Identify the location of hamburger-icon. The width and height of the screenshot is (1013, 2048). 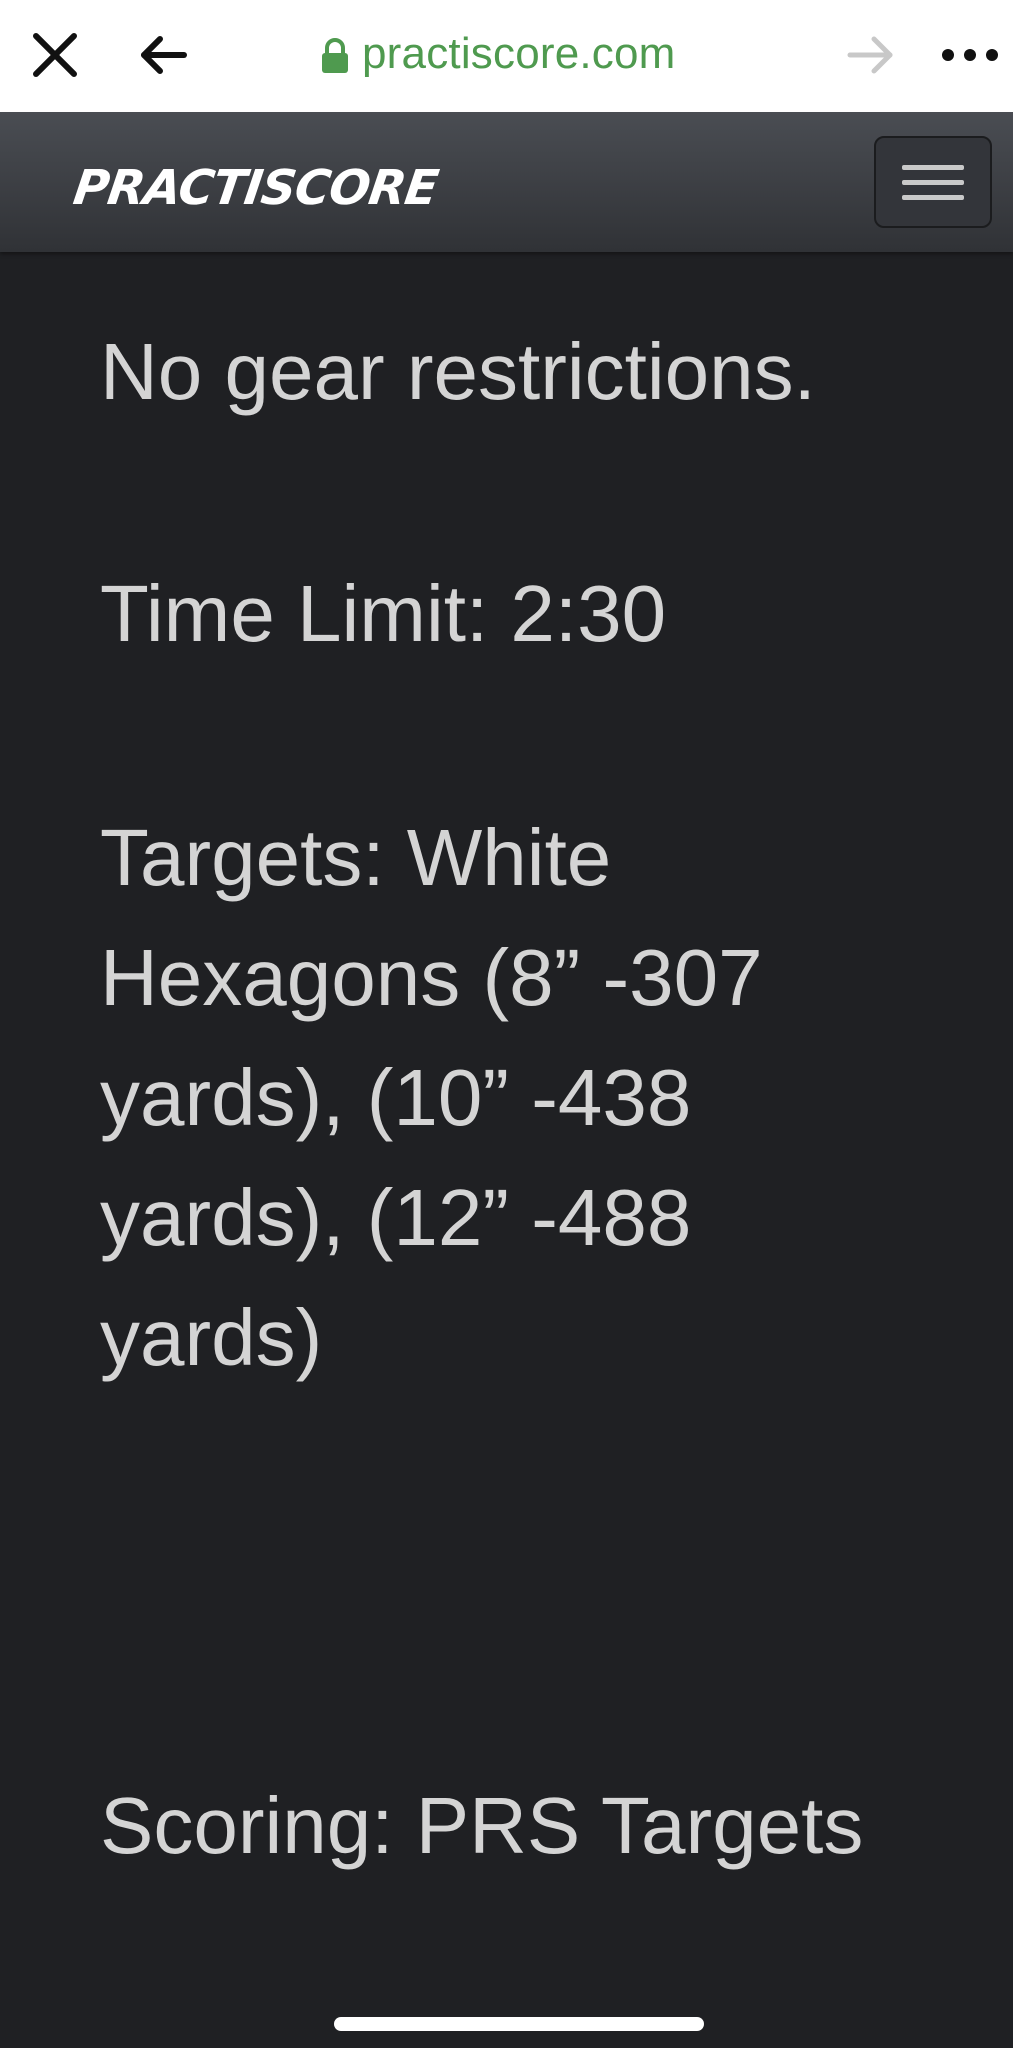
(933, 182).